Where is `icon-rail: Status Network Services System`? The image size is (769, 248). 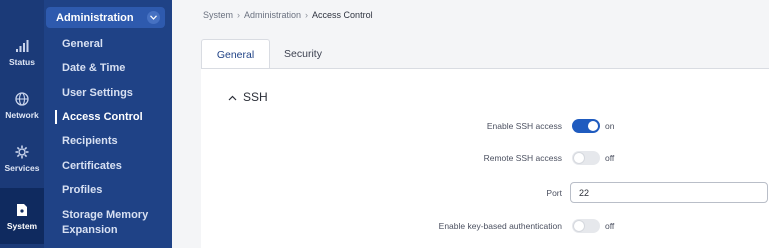
icon-rail: Status Network Services System is located at coordinates (22, 124).